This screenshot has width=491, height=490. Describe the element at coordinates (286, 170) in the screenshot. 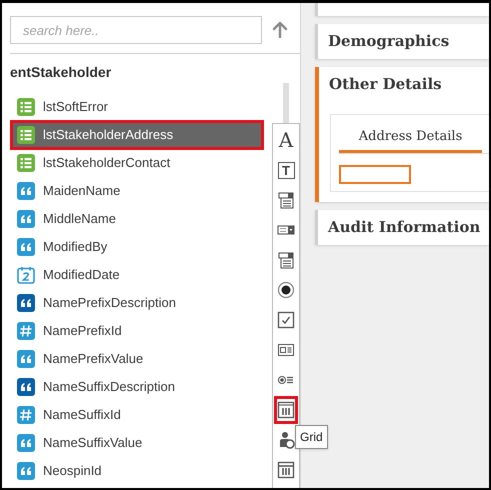

I see `textbox-tool-button: T` at that location.